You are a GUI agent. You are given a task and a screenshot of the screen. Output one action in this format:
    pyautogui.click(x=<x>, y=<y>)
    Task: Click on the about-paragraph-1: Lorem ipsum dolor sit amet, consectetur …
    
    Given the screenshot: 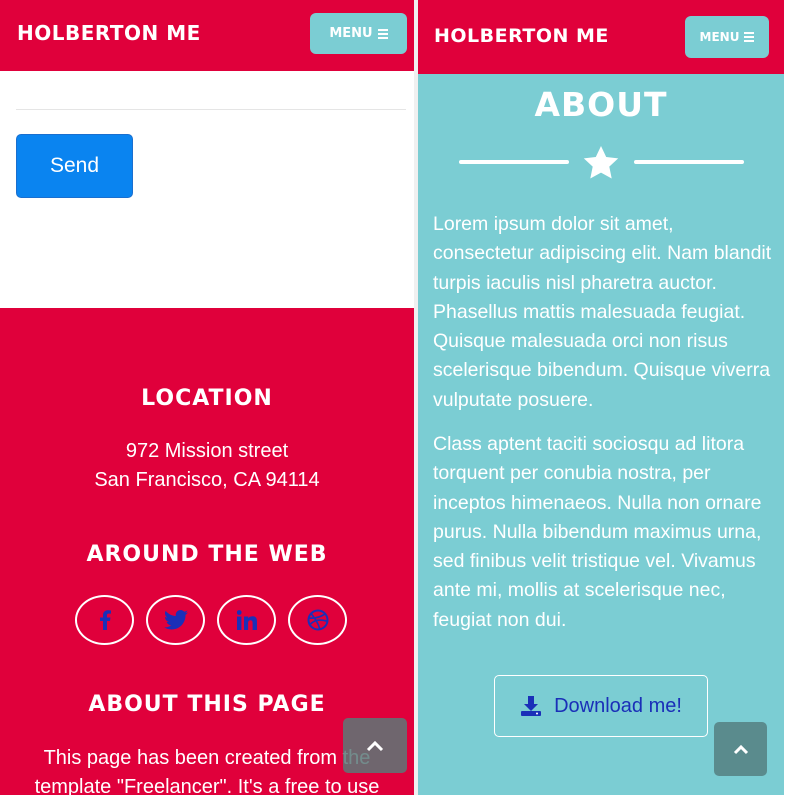 What is the action you would take?
    pyautogui.click(x=602, y=312)
    